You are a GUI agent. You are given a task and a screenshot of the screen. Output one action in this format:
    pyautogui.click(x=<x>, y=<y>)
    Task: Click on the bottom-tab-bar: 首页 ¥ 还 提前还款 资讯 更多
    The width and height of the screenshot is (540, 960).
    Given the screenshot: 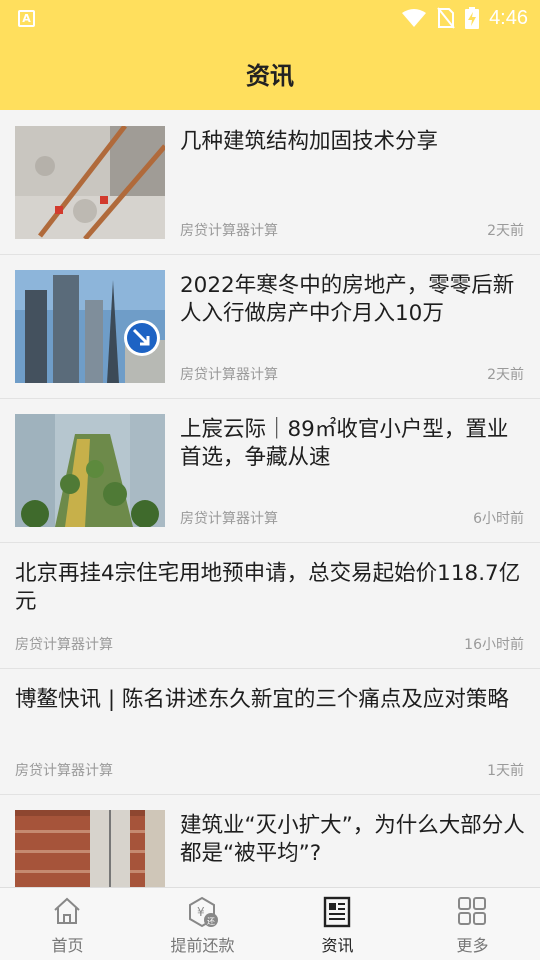 What is the action you would take?
    pyautogui.click(x=270, y=923)
    